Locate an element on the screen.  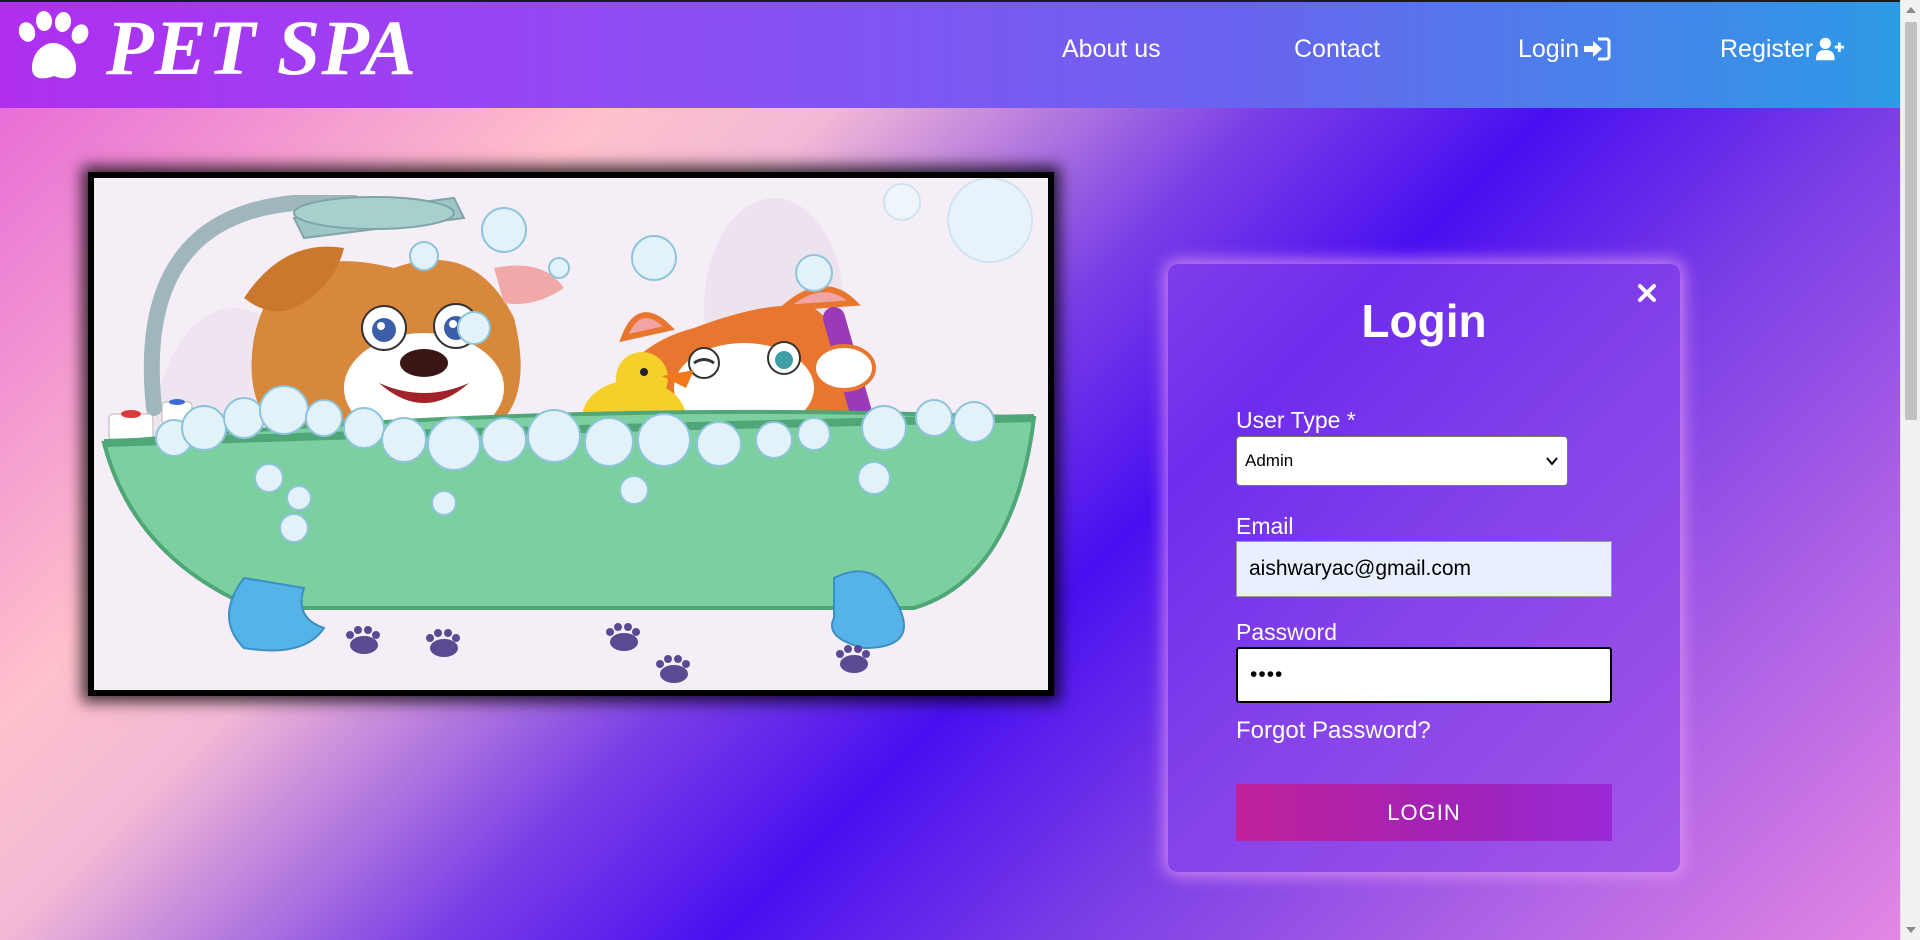
navbar: PET SPA About us Contact Login Register is located at coordinates (950, 54).